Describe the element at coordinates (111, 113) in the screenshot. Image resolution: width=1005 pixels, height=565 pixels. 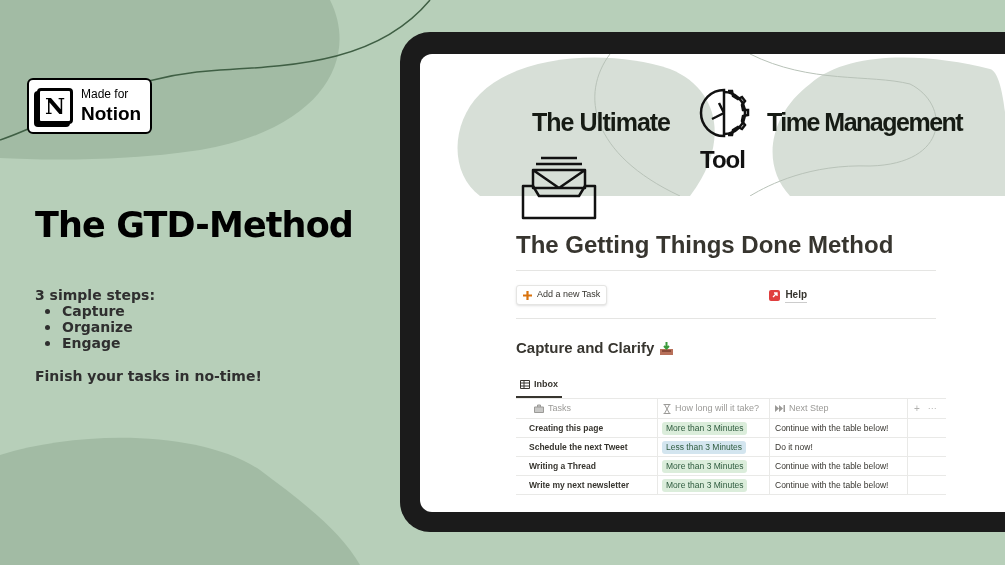
I see `badge-title: Notion` at that location.